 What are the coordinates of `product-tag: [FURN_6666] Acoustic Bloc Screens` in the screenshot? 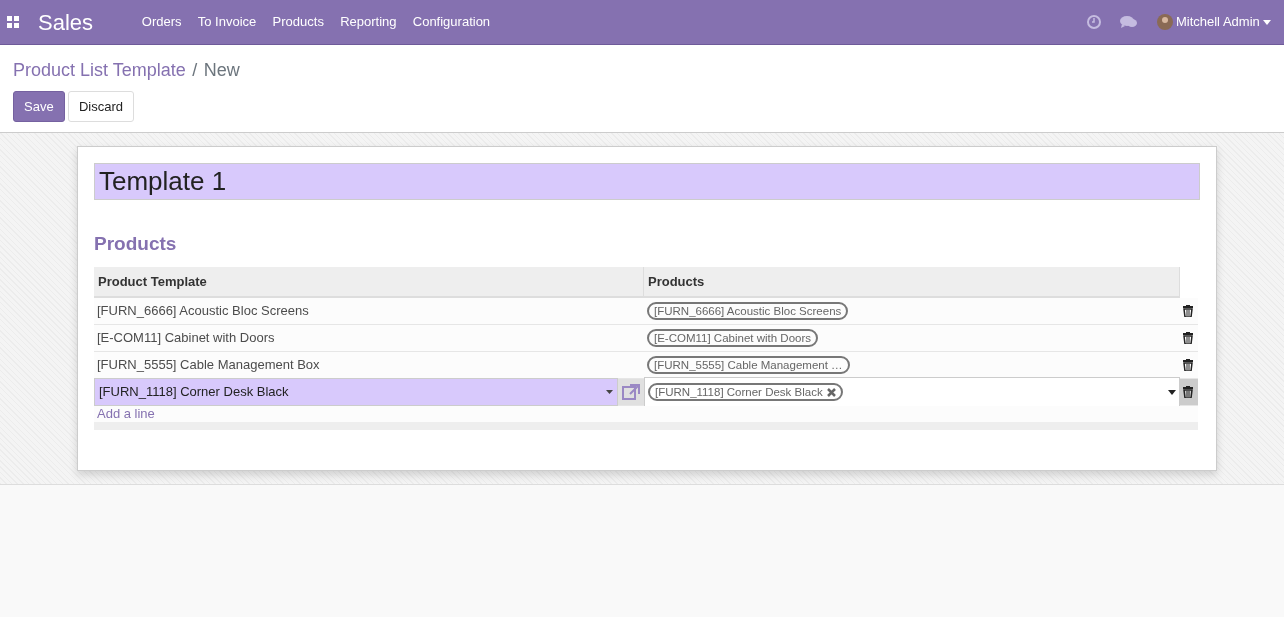 It's located at (748, 311).